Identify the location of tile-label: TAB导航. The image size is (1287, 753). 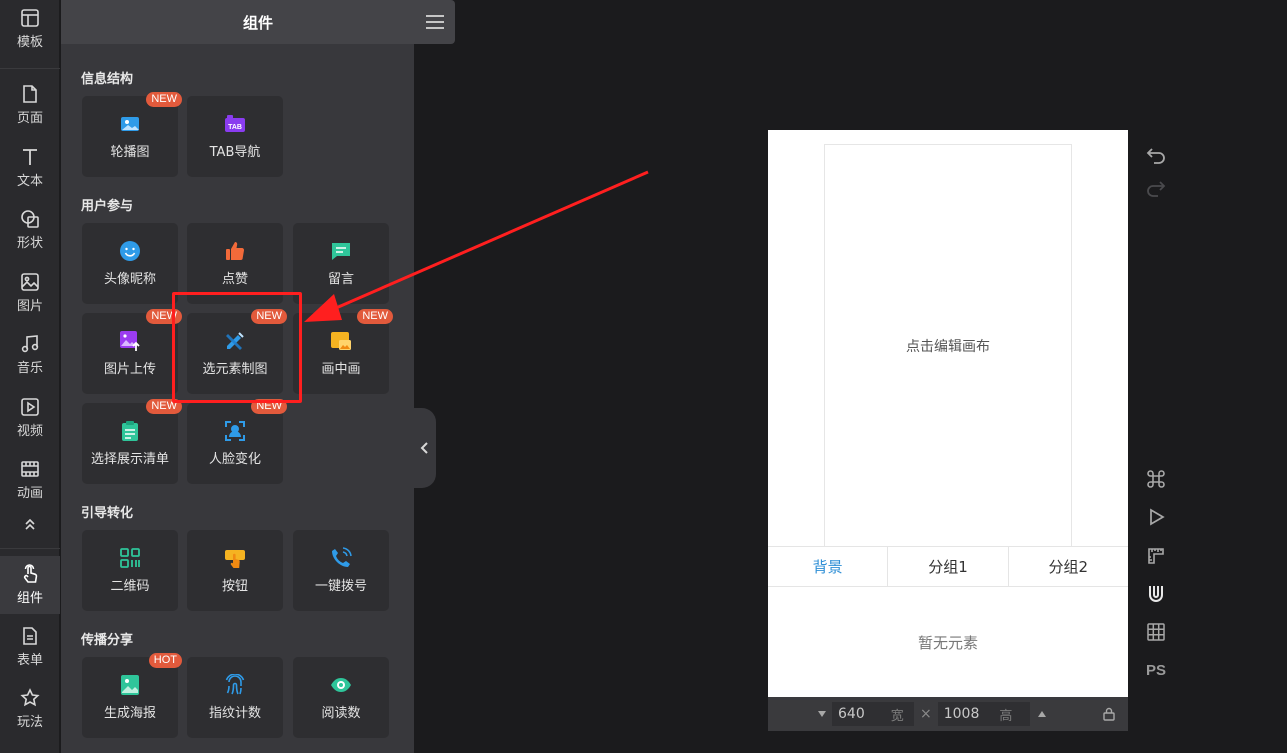
(235, 152).